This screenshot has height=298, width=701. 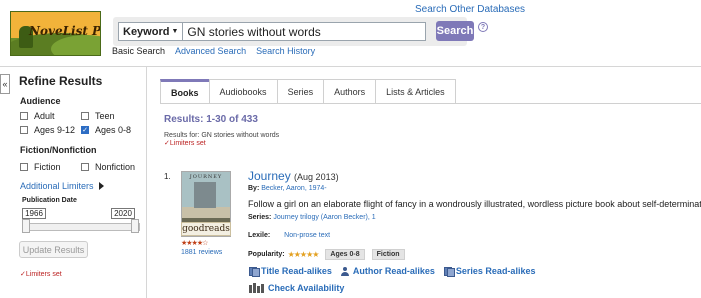 I want to click on update-results-button: Update Results, so click(x=53, y=249).